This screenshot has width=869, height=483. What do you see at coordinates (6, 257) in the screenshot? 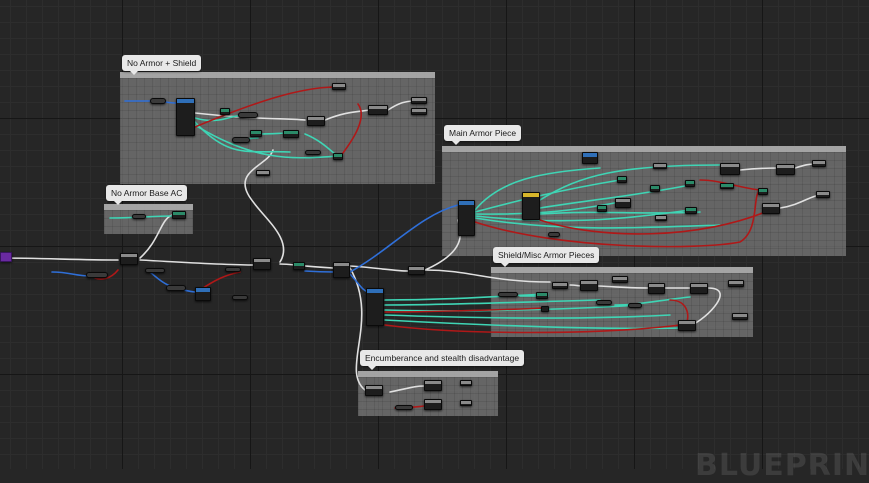
I see `event-node` at bounding box center [6, 257].